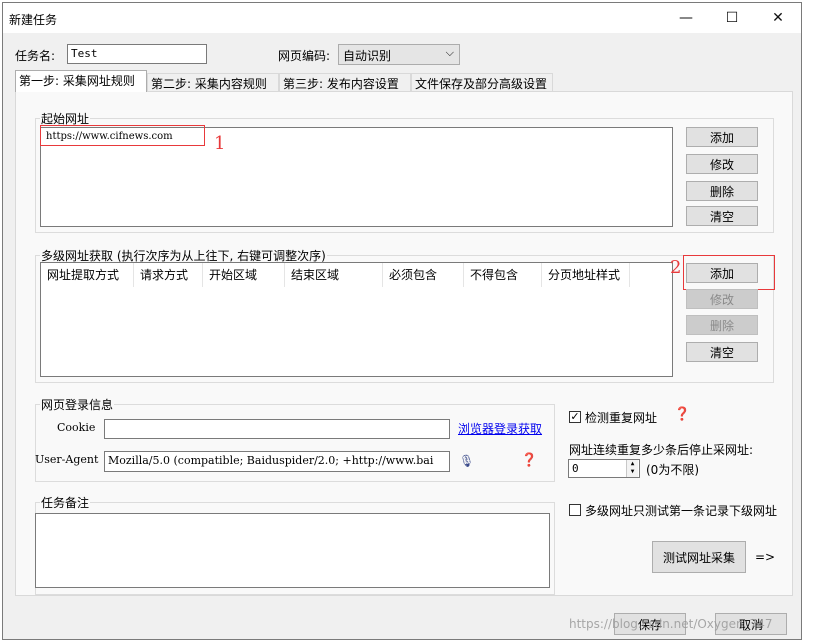 This screenshot has height=644, width=813. What do you see at coordinates (67, 459) in the screenshot?
I see `user-agent-label: User-Agent` at bounding box center [67, 459].